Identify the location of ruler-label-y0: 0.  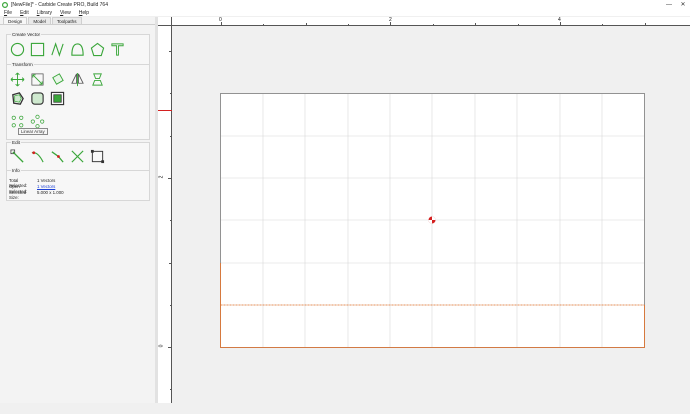
(161, 346).